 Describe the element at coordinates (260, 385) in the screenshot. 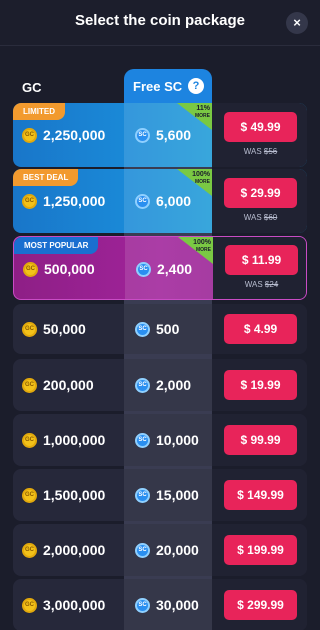

I see `buy-button: $ 19.99` at that location.